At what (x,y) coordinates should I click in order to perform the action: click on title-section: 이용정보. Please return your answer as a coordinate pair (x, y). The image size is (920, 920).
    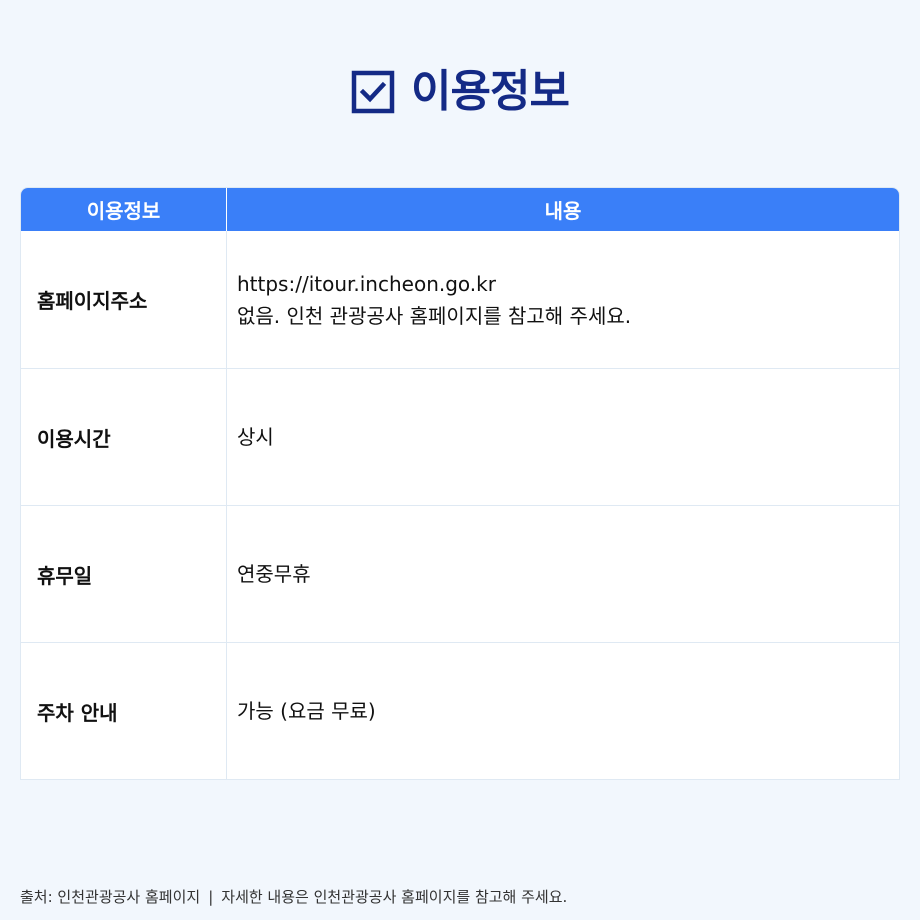
    Looking at the image, I should click on (460, 92).